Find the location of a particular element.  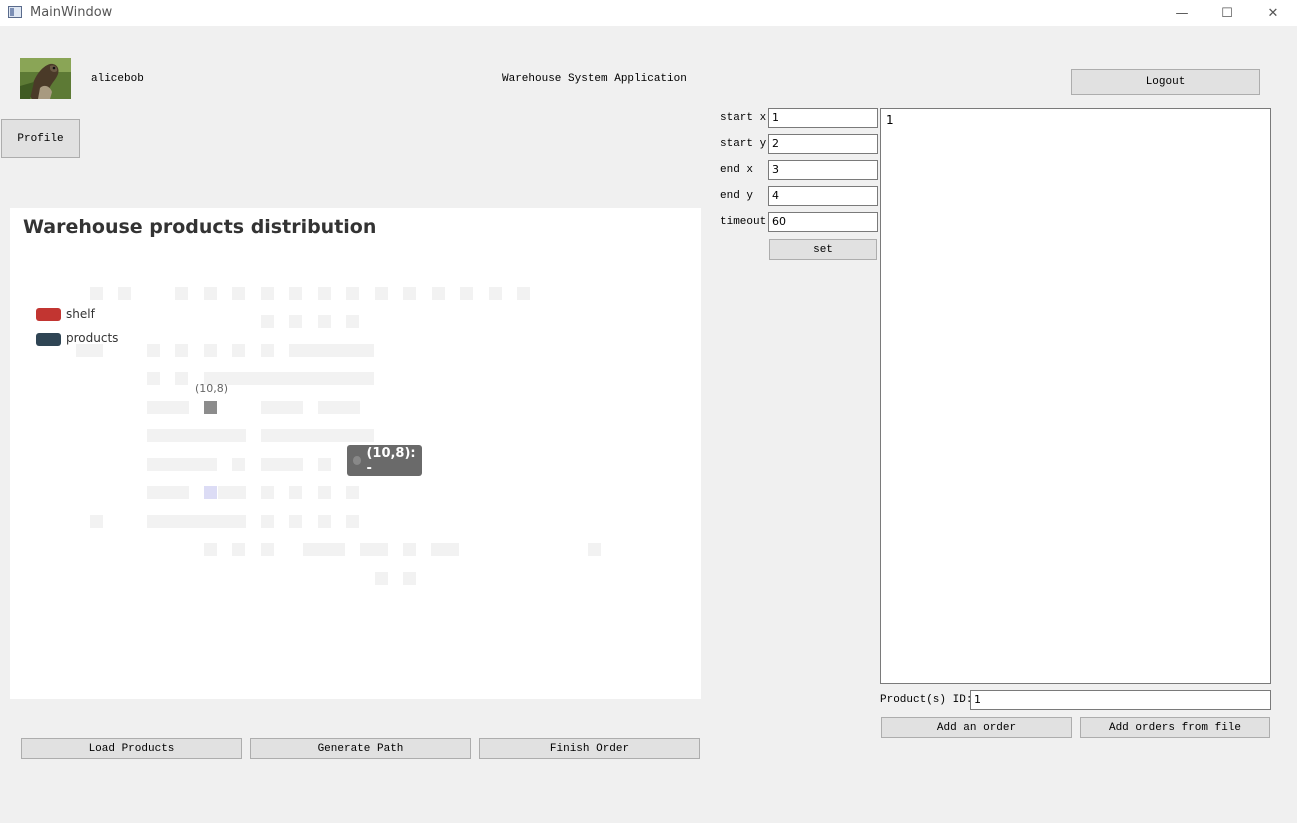

product-ids-label: Product(s) ID: is located at coordinates (926, 700).